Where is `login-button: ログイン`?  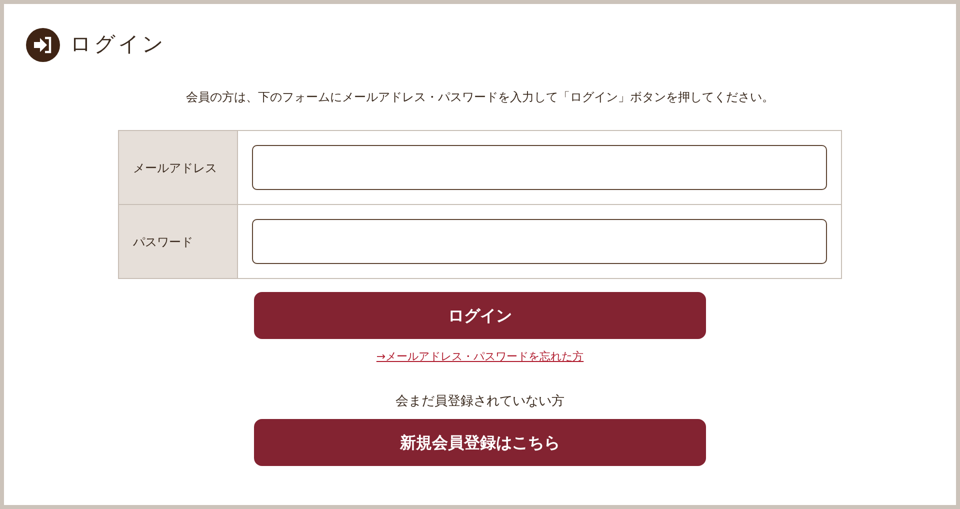 login-button: ログイン is located at coordinates (480, 315).